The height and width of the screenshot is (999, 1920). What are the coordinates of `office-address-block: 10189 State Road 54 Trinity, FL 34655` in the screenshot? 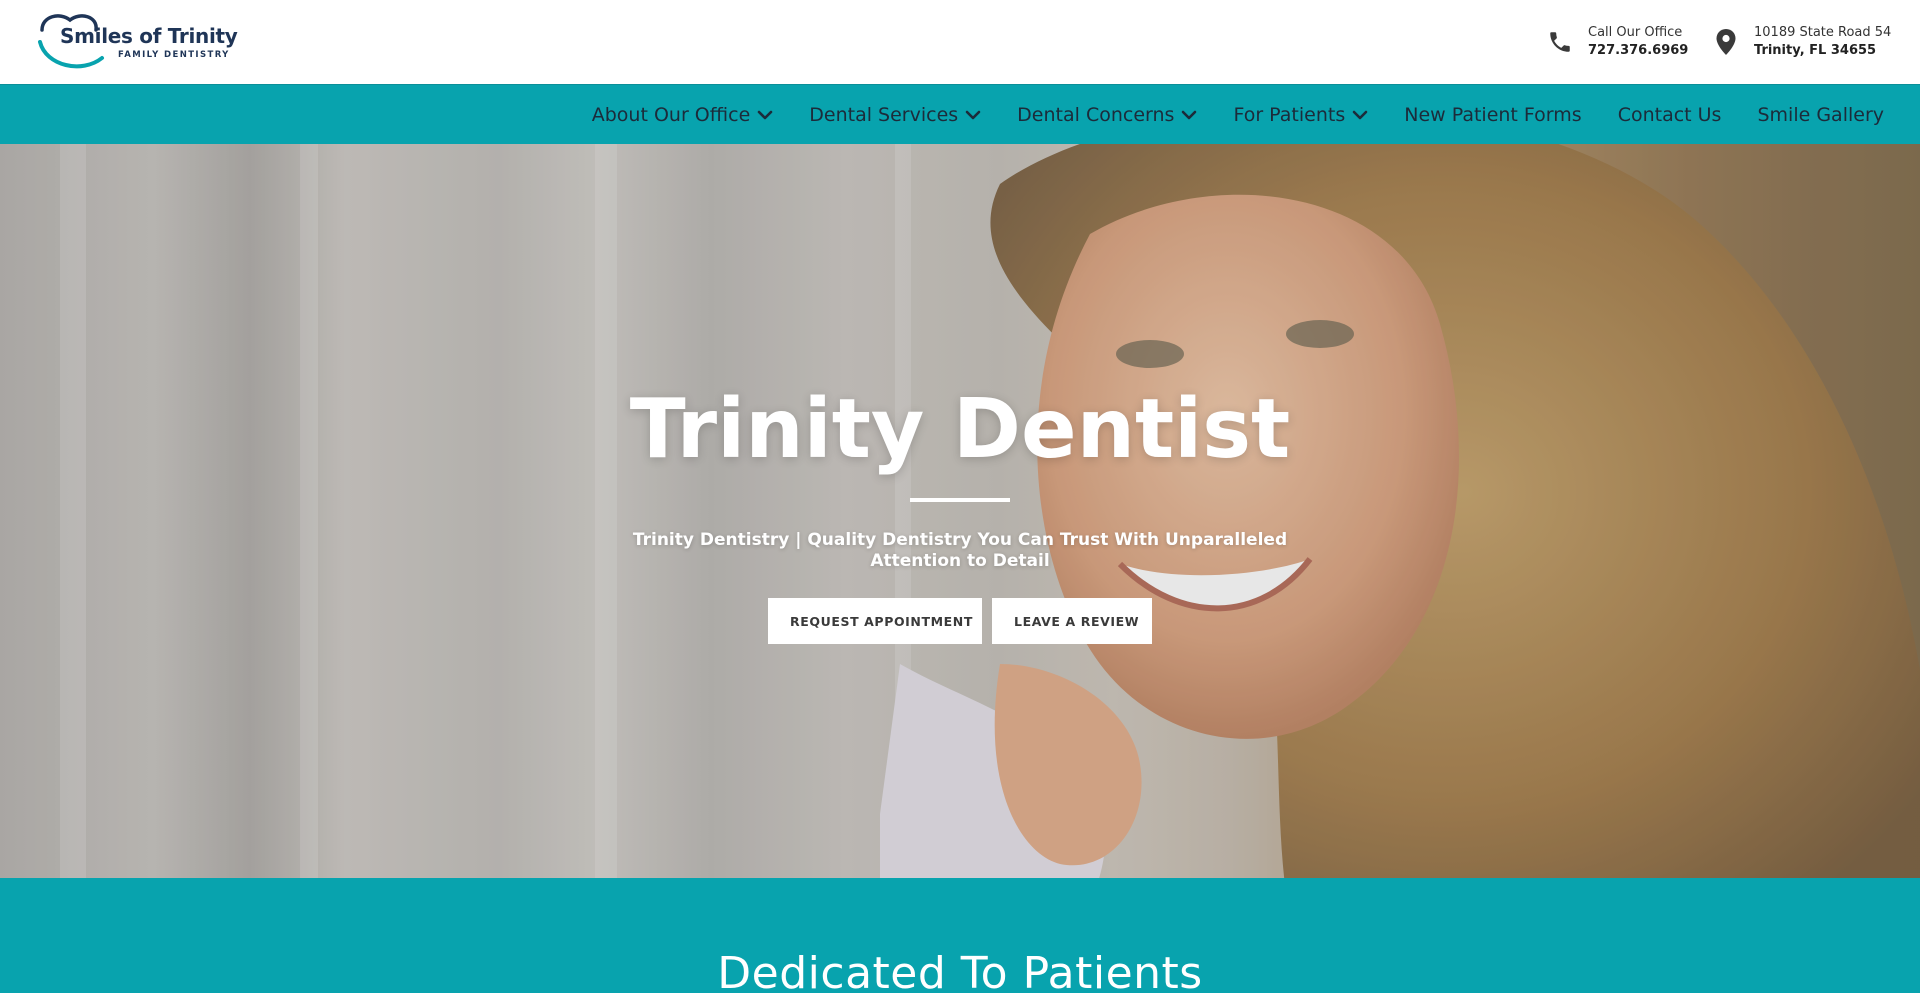 It's located at (1800, 42).